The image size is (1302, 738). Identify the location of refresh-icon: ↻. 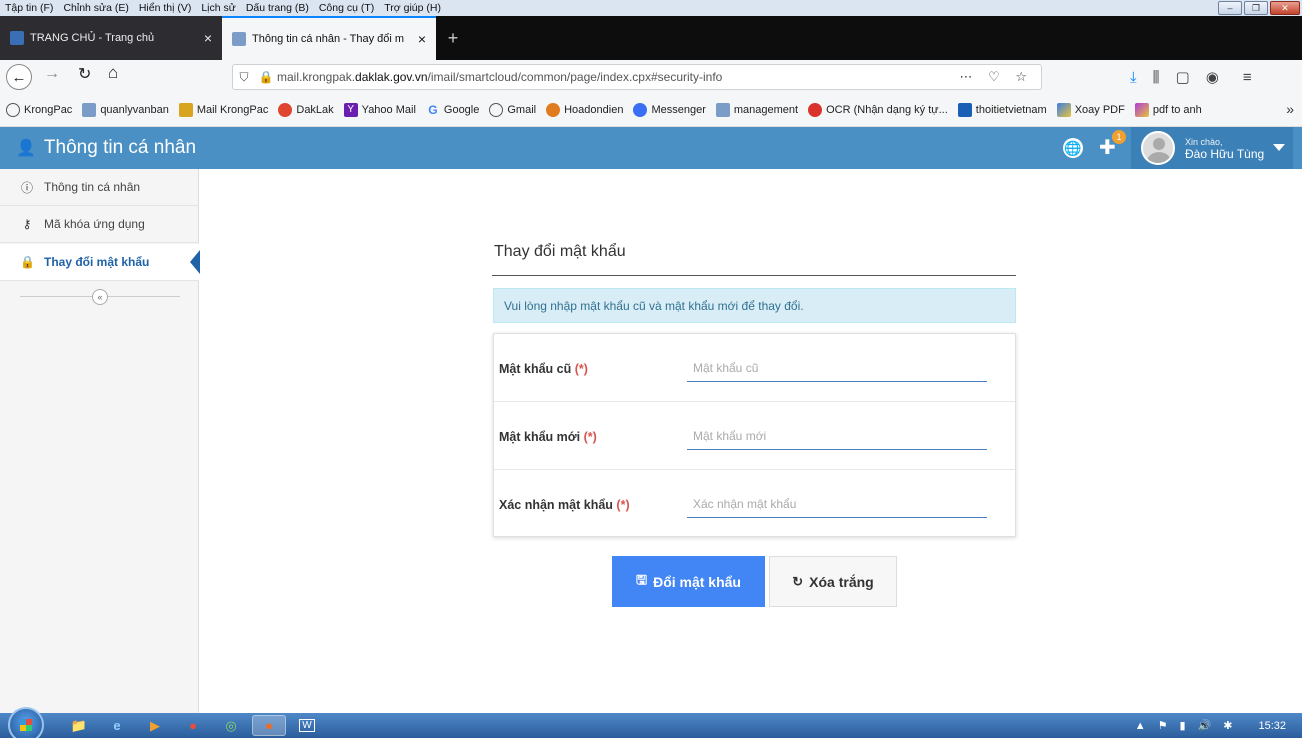
(798, 581).